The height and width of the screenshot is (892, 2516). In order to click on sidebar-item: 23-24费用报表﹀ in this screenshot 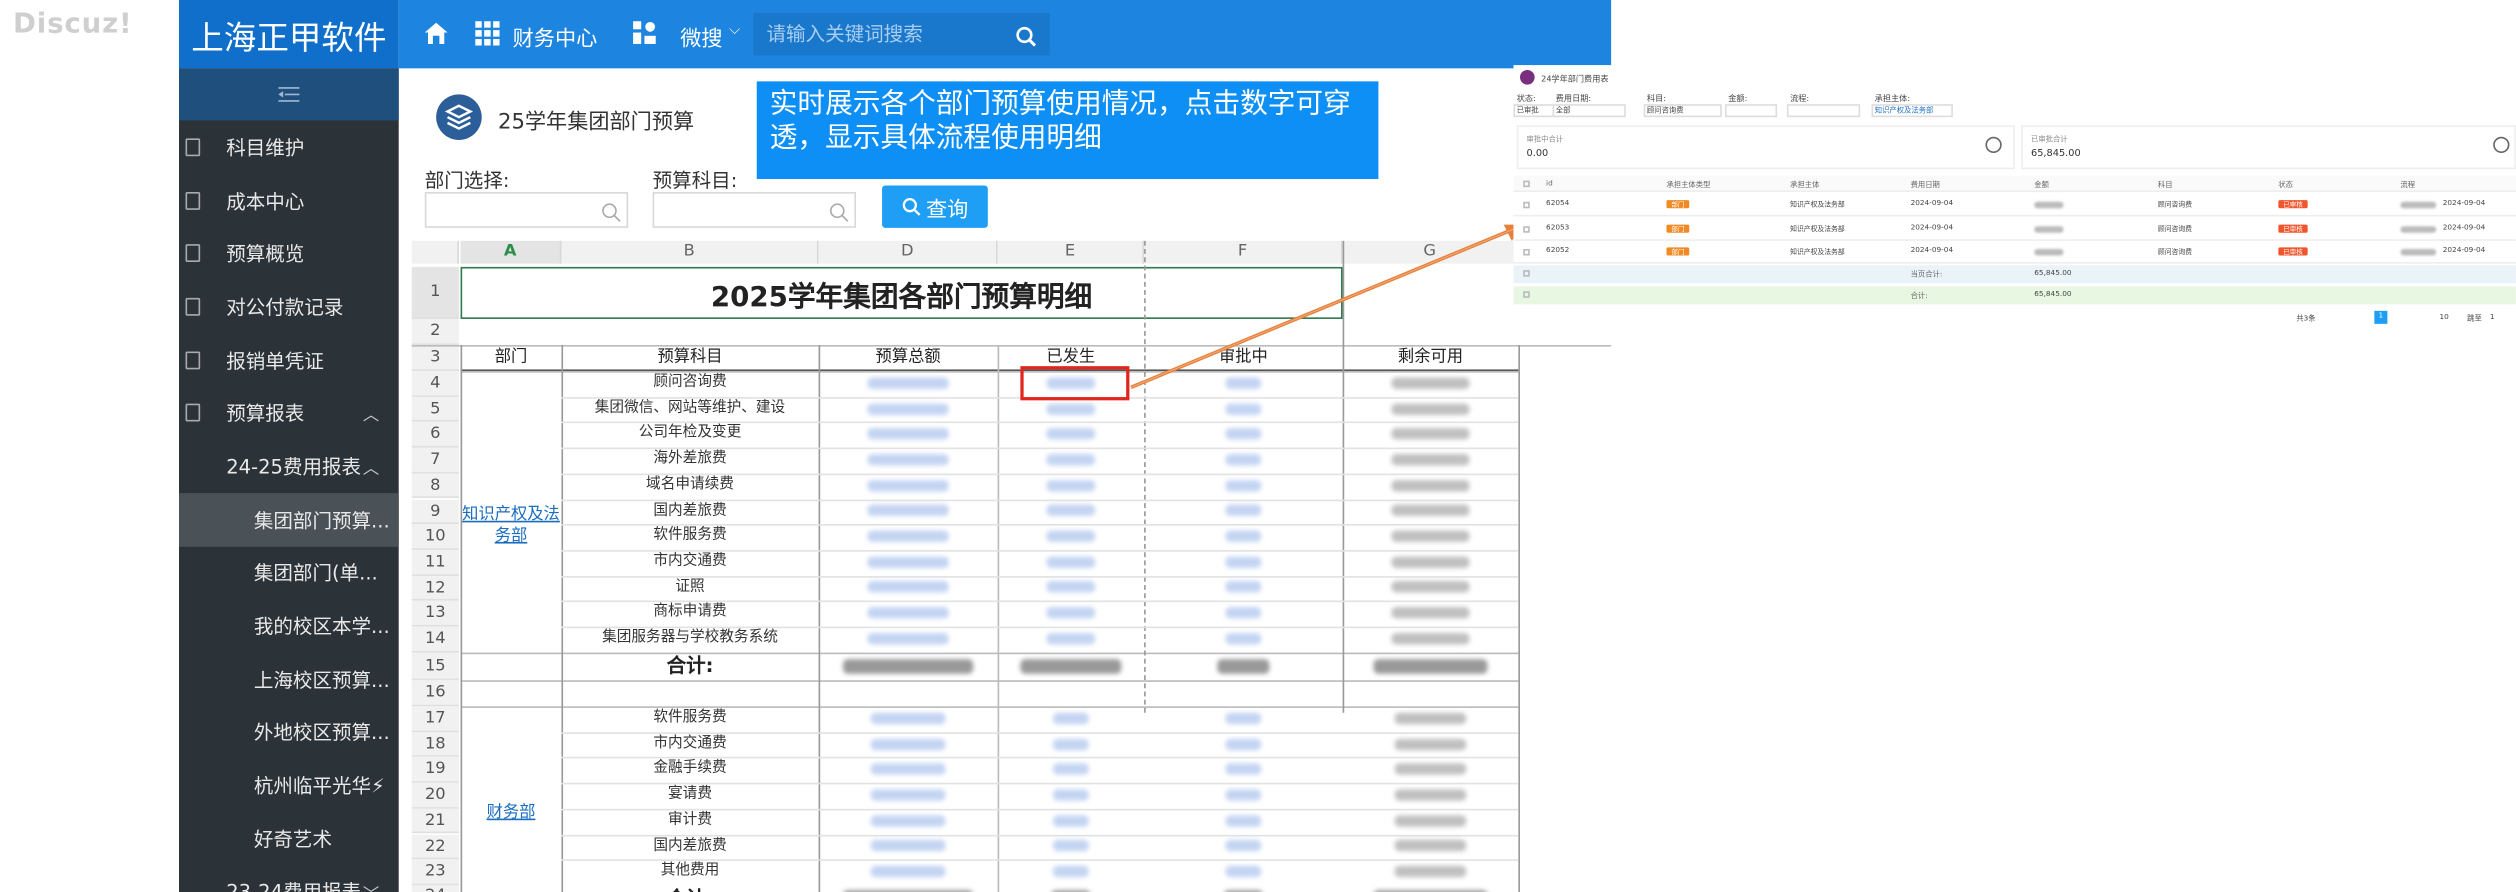, I will do `click(289, 878)`.